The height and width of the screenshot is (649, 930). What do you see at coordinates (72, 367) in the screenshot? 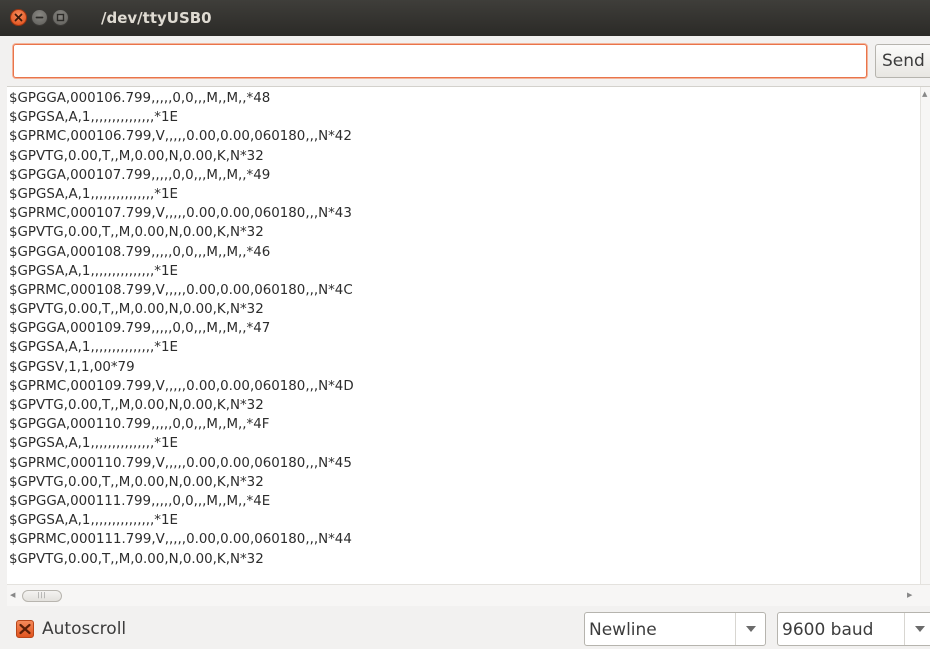
I see `output-line: $GPGSV,1,1,00*79` at bounding box center [72, 367].